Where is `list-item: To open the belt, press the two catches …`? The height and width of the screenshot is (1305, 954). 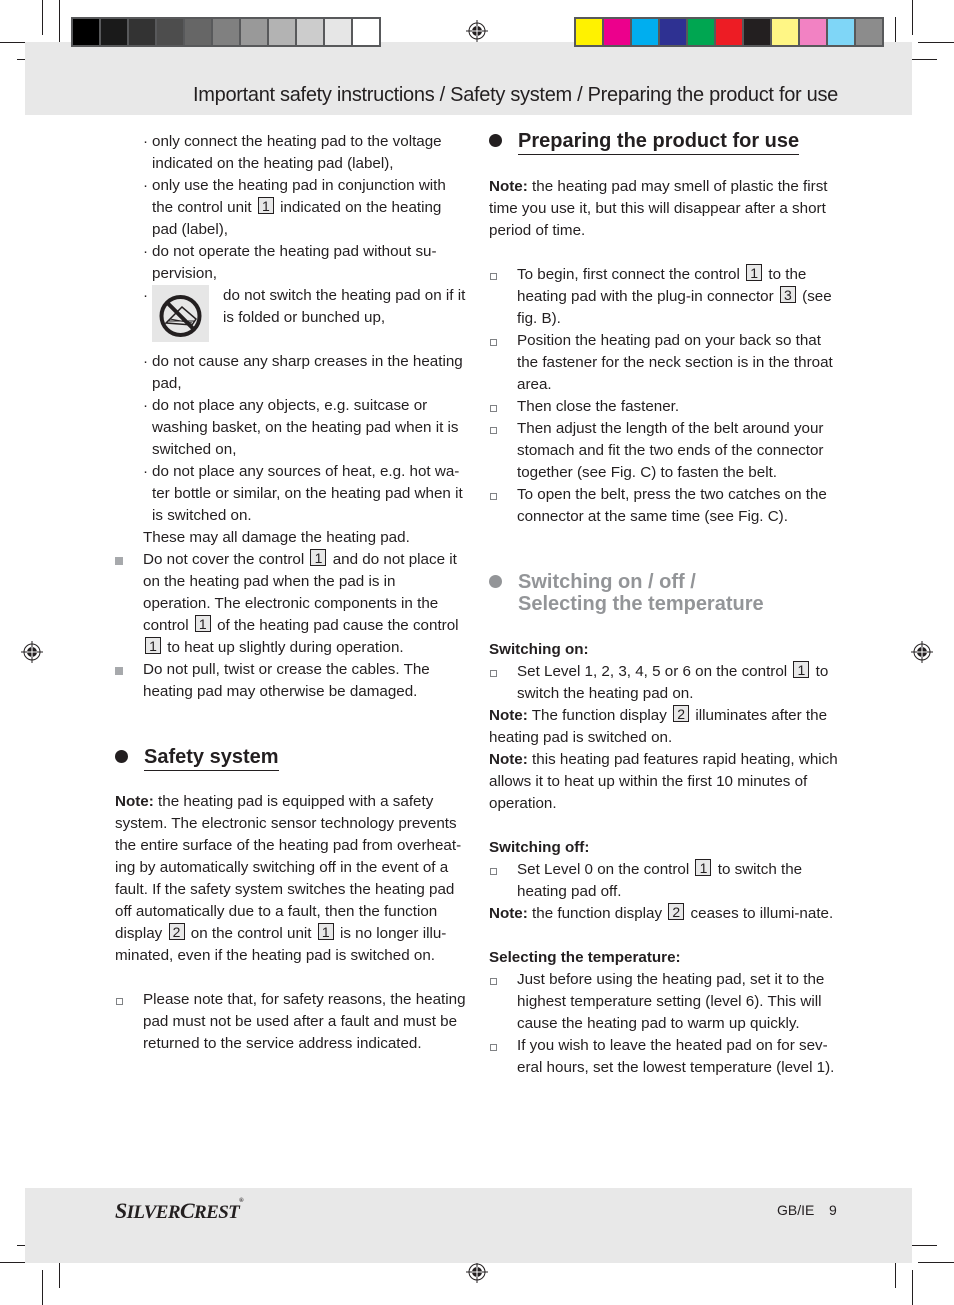 list-item: To open the belt, press the two catches … is located at coordinates (665, 506).